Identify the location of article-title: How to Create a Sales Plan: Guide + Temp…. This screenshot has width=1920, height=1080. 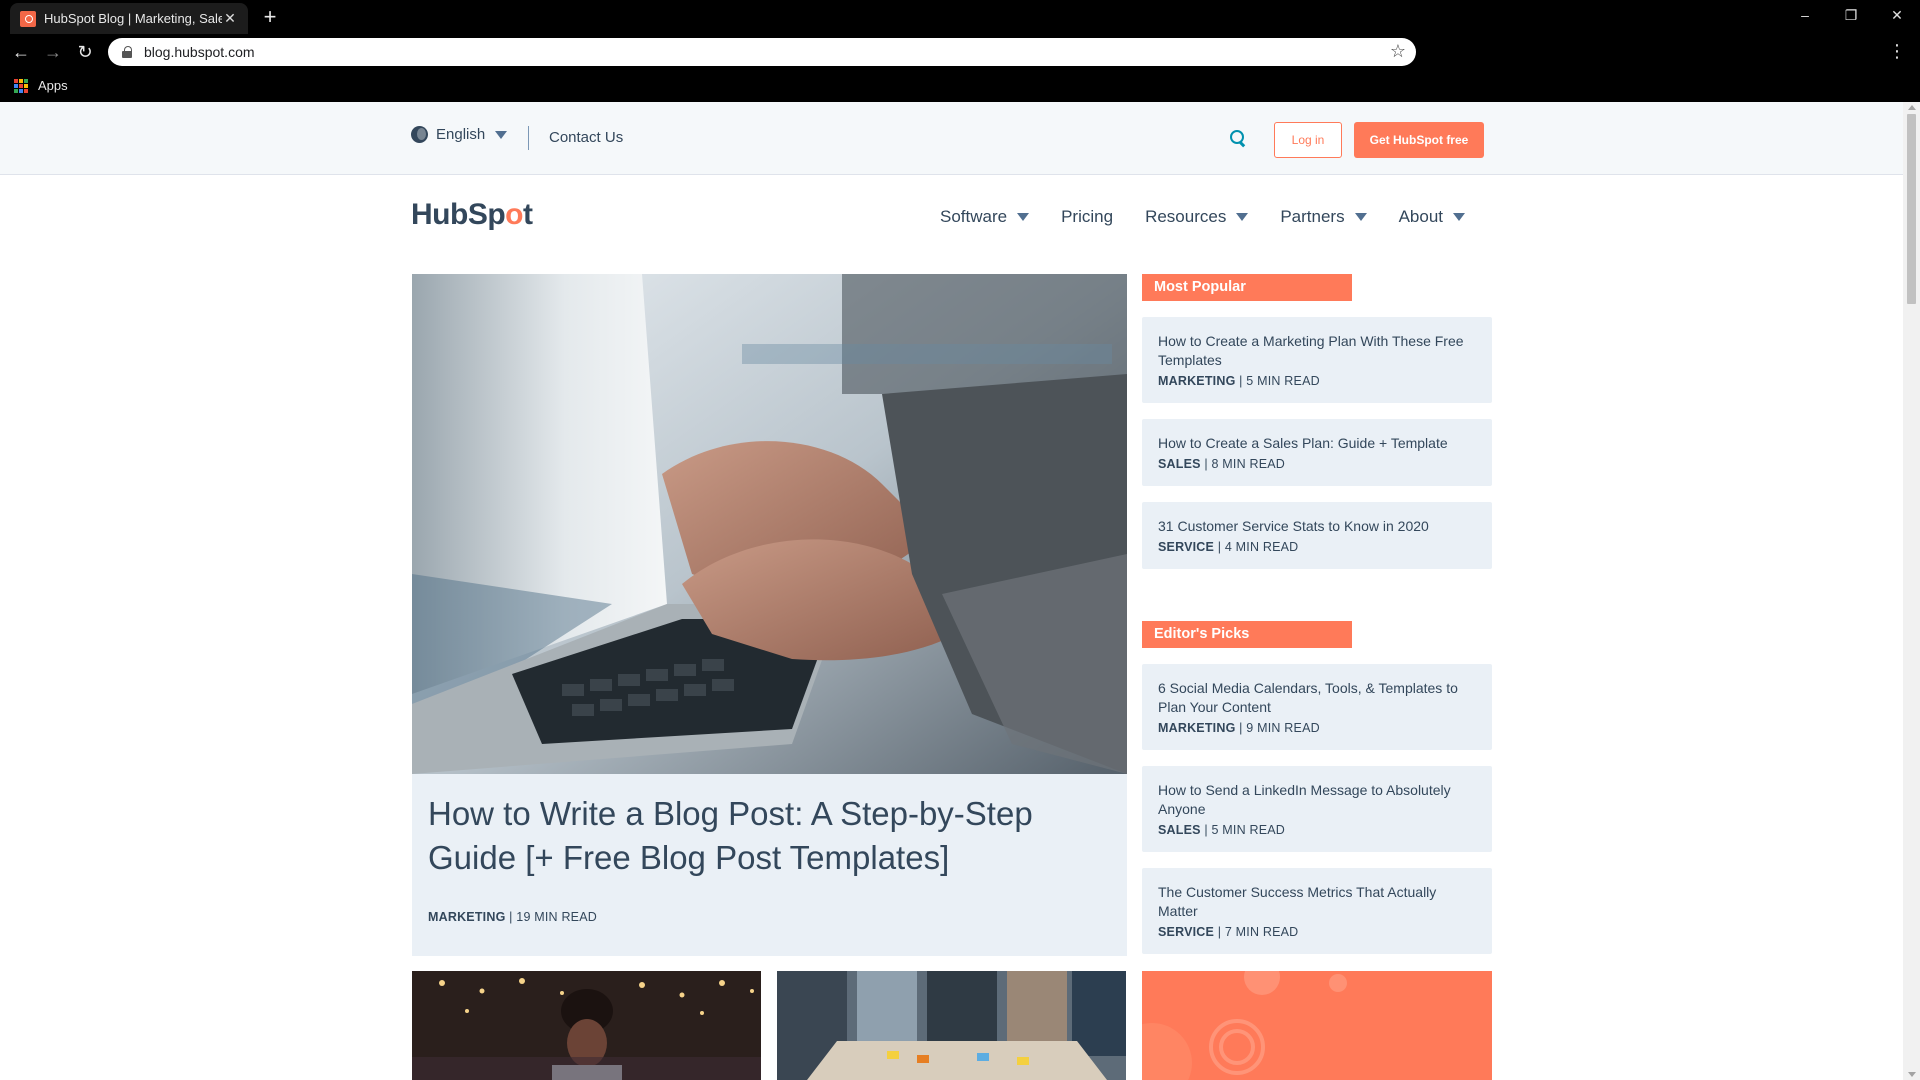
(1317, 443).